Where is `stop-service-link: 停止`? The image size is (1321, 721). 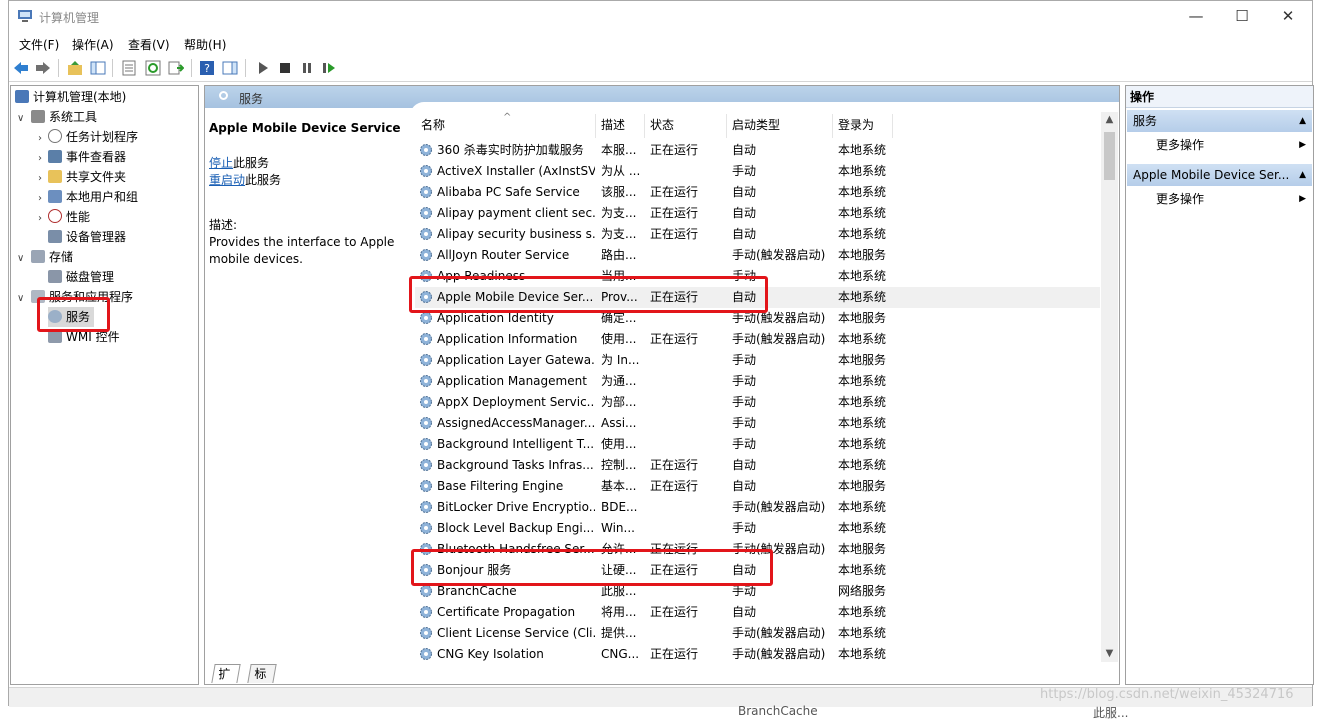
stop-service-link: 停止 is located at coordinates (221, 163).